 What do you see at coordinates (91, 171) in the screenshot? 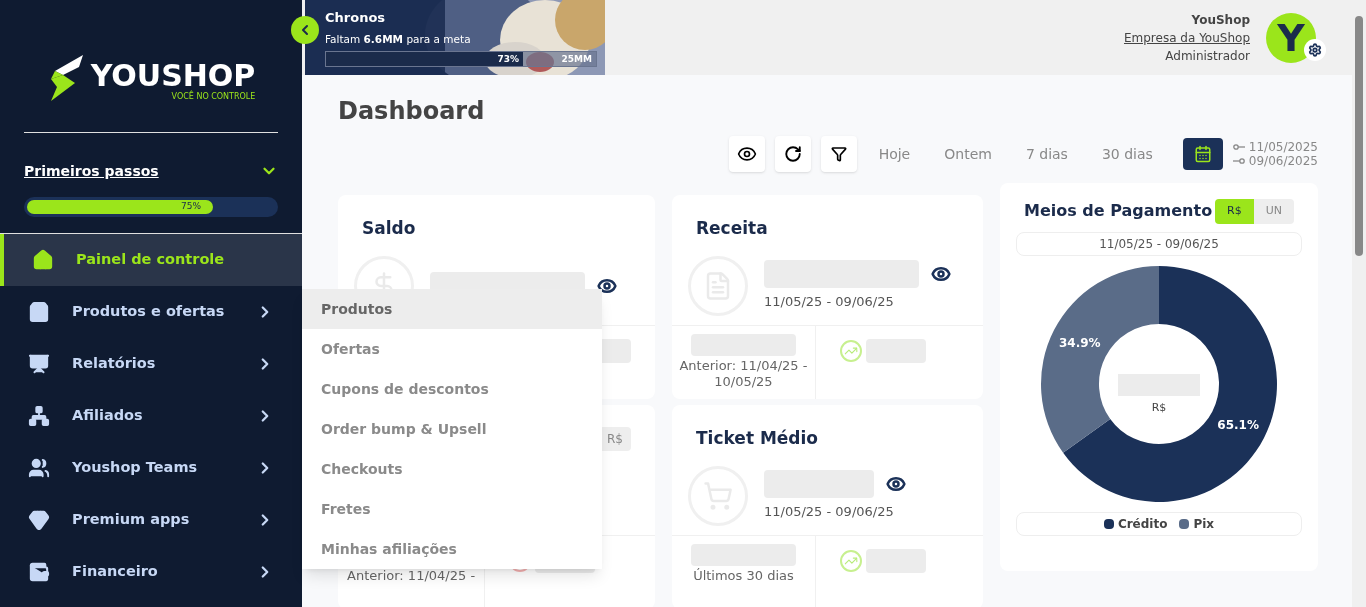
I see `onboarding-link: Primeiros passos` at bounding box center [91, 171].